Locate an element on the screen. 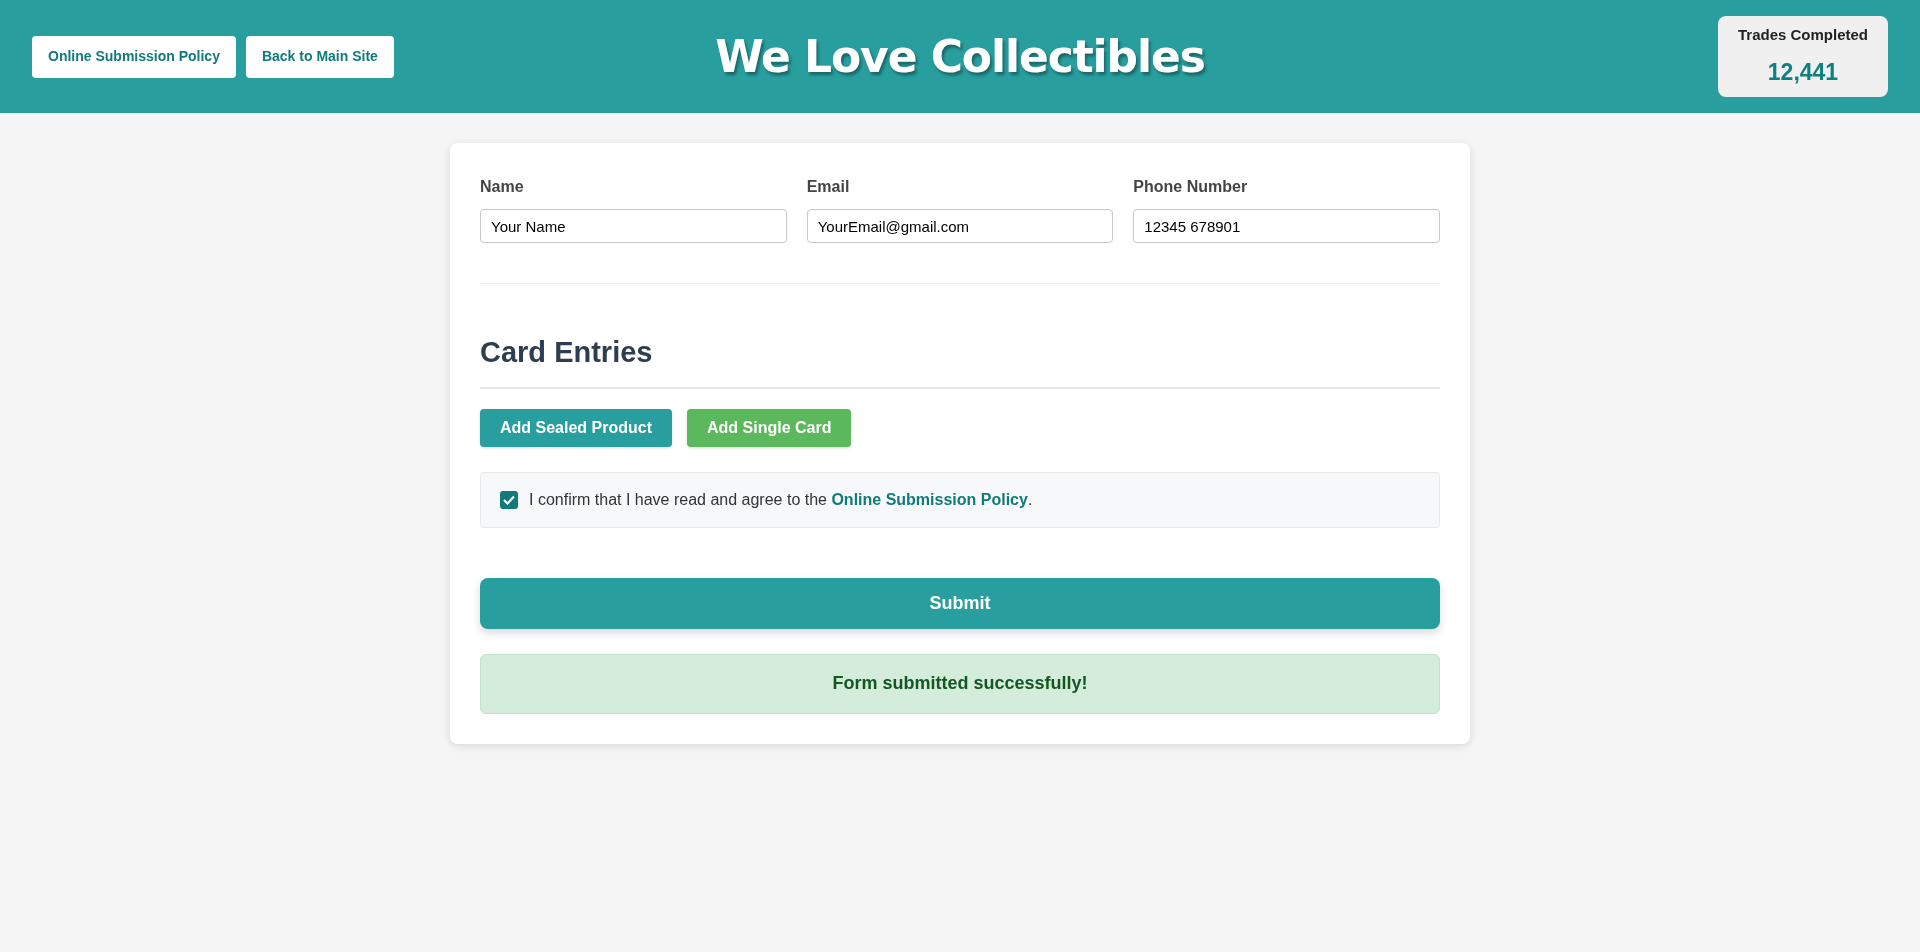 The image size is (1920, 952). agreement-text: I confirm that I have read and agree to the Online Submission Policy. is located at coordinates (781, 499).